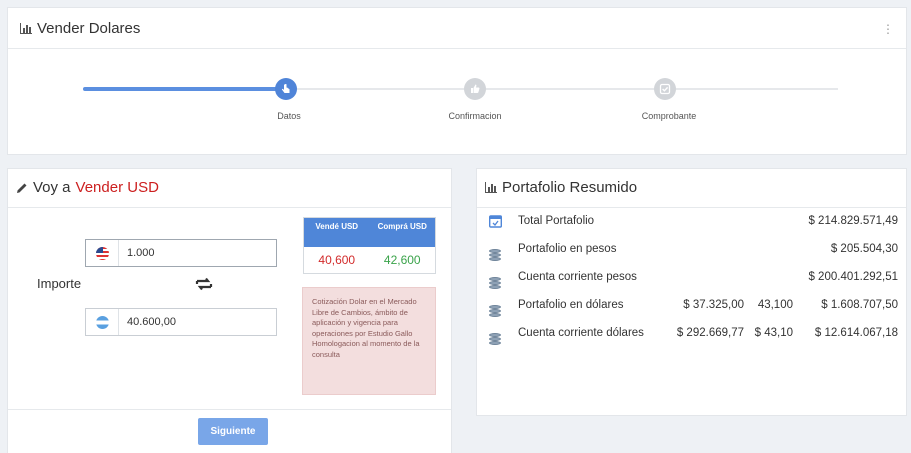 This screenshot has width=911, height=453. Describe the element at coordinates (581, 333) in the screenshot. I see `row-label: Cuenta corriente dólares` at that location.